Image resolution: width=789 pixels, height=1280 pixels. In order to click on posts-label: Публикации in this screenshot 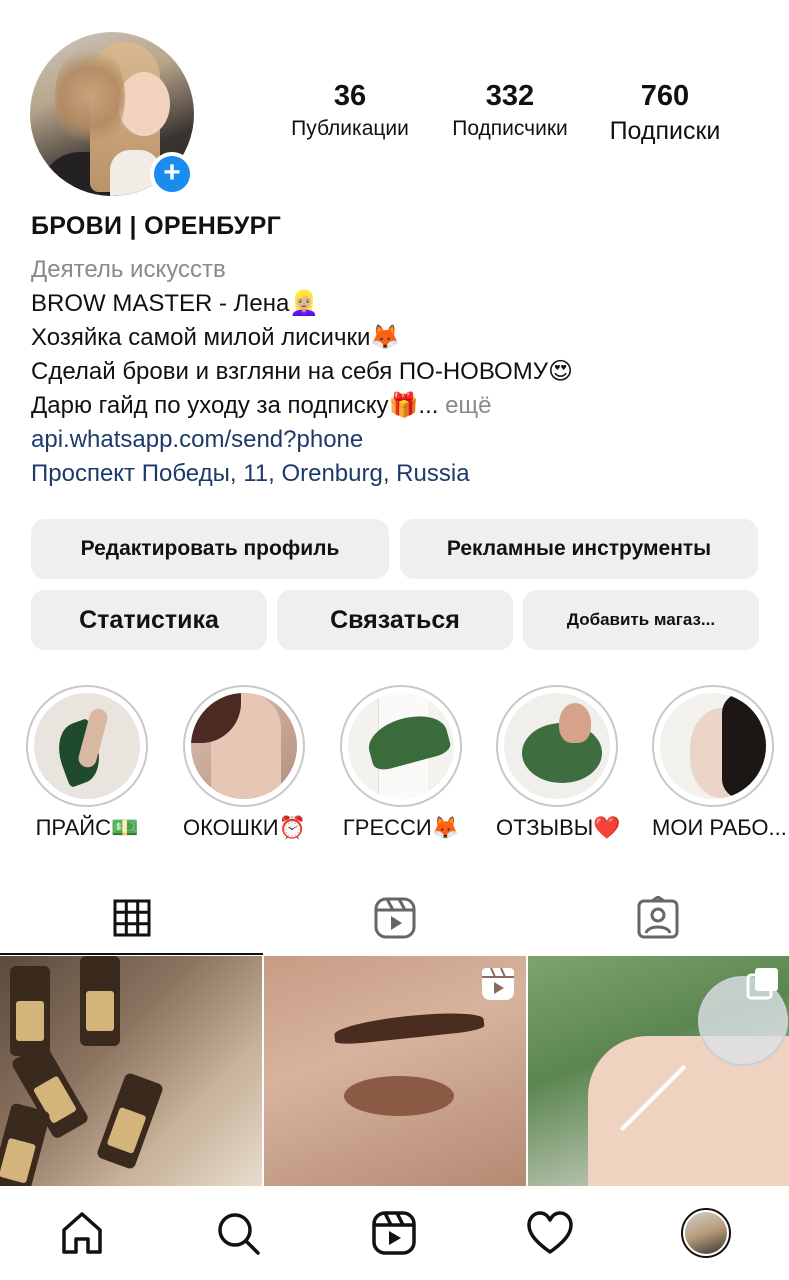, I will do `click(350, 128)`.